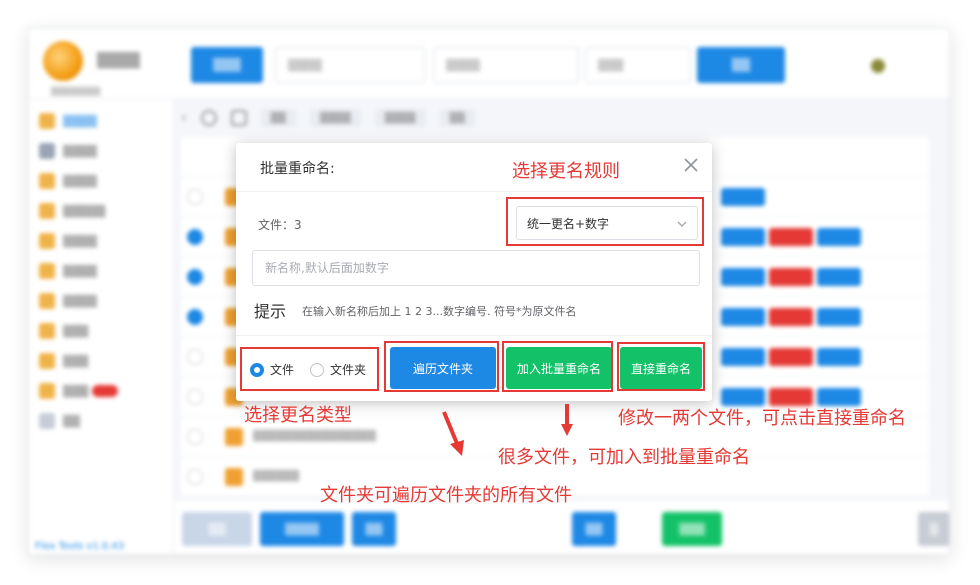  I want to click on annotation-many-files: 很多文件，可加入到批量重命名, so click(624, 457).